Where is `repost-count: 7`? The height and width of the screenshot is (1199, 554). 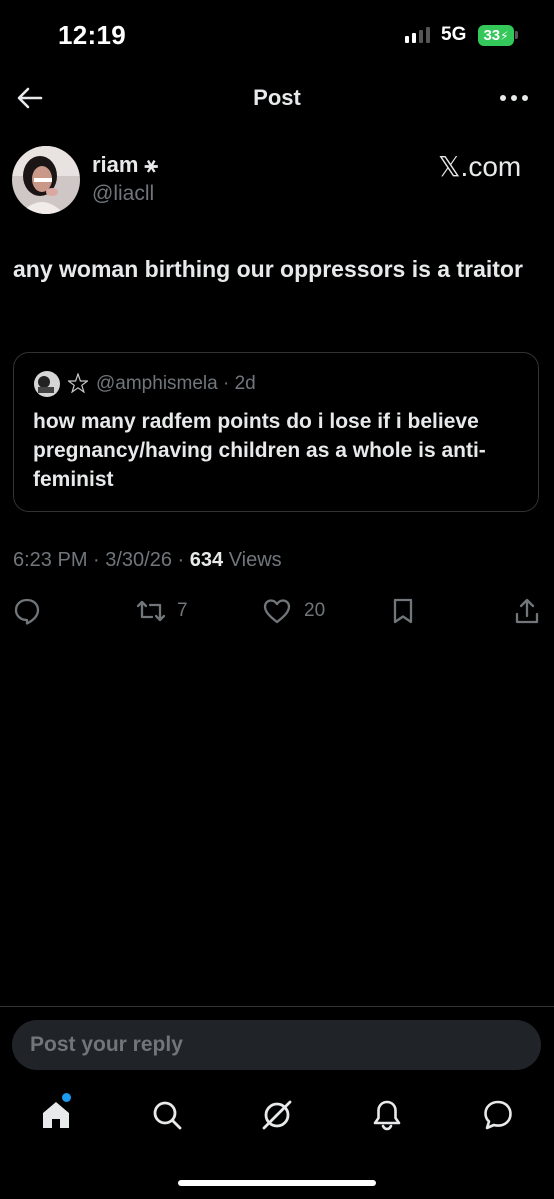
repost-count: 7 is located at coordinates (182, 610).